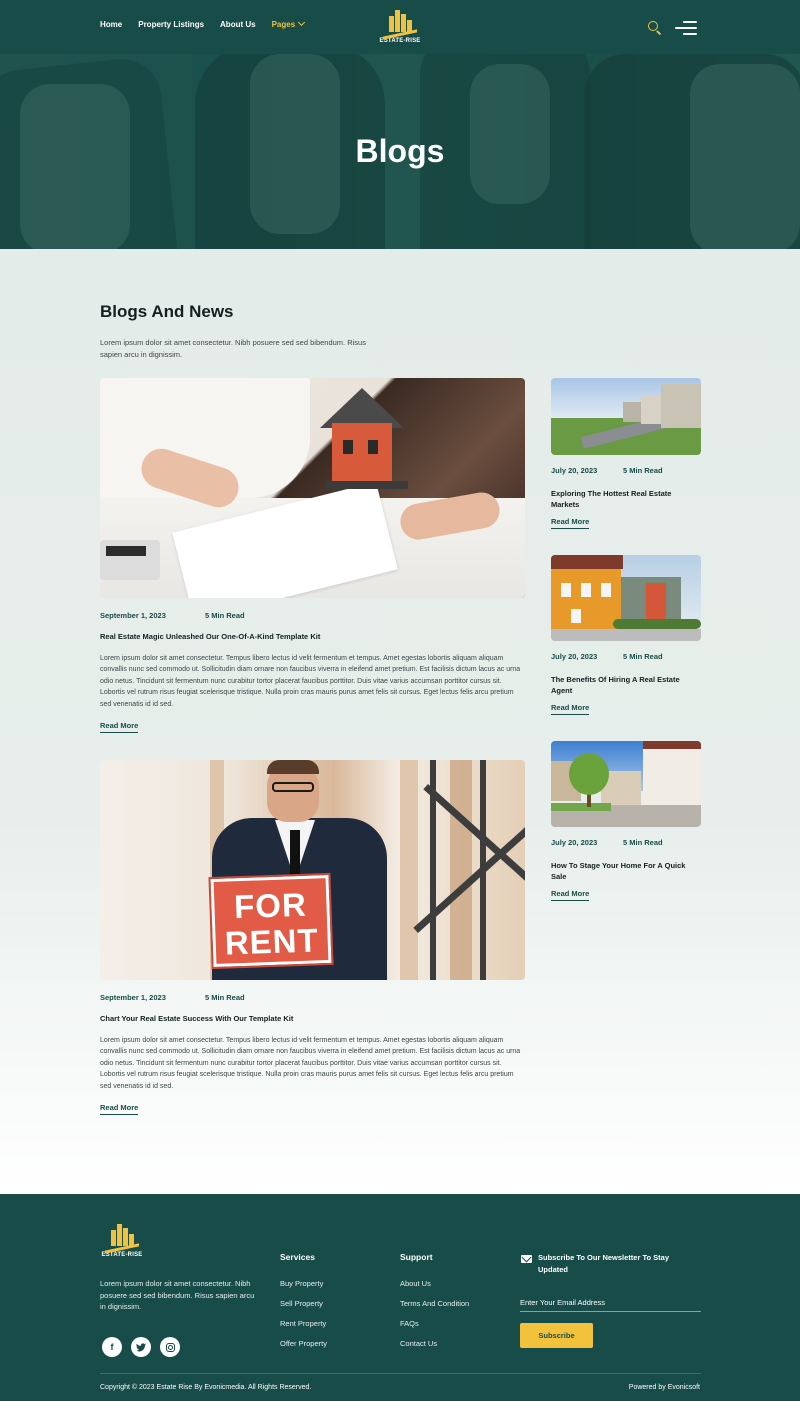 This screenshot has width=800, height=1401. I want to click on nav-home: Home, so click(111, 24).